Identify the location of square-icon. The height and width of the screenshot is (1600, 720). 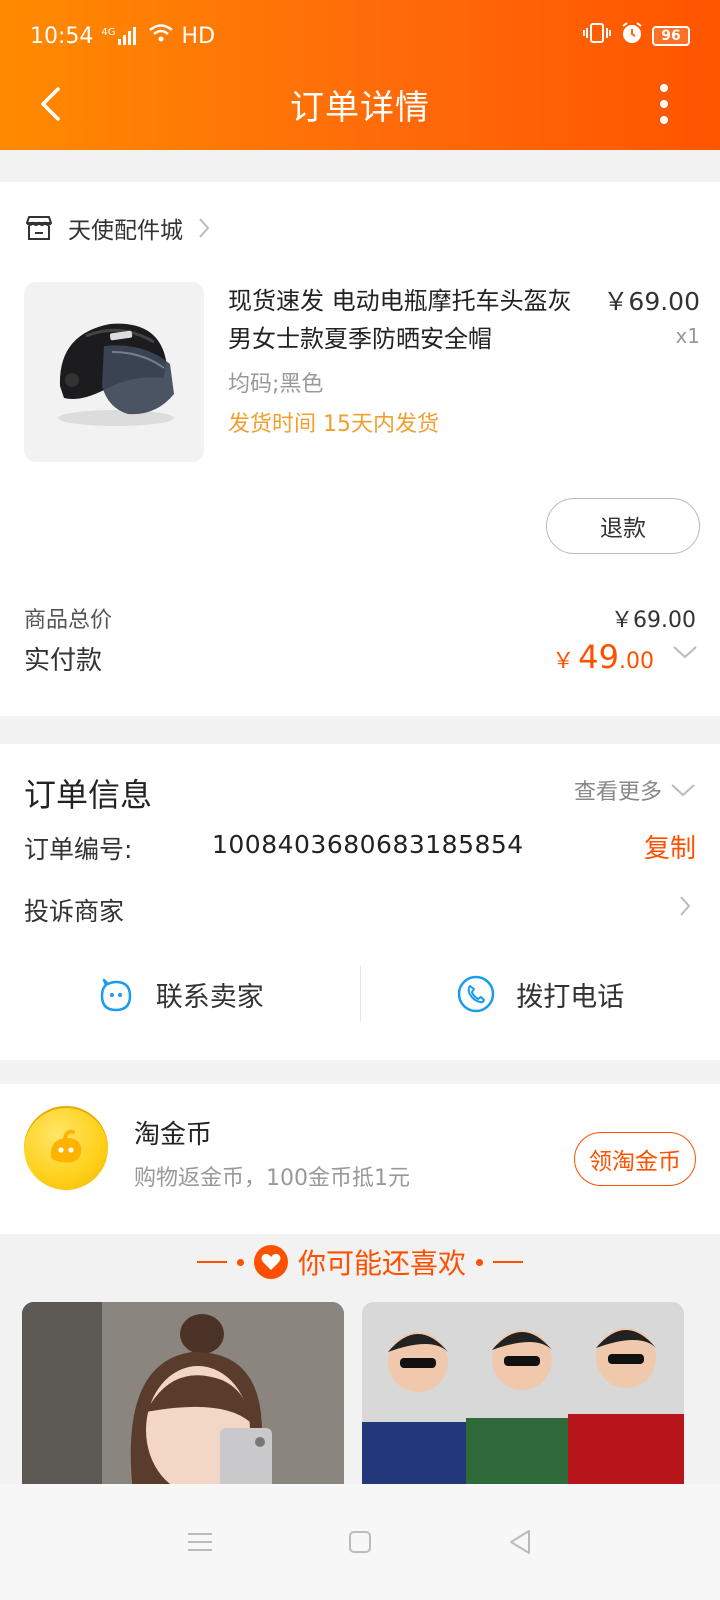
(360, 1542).